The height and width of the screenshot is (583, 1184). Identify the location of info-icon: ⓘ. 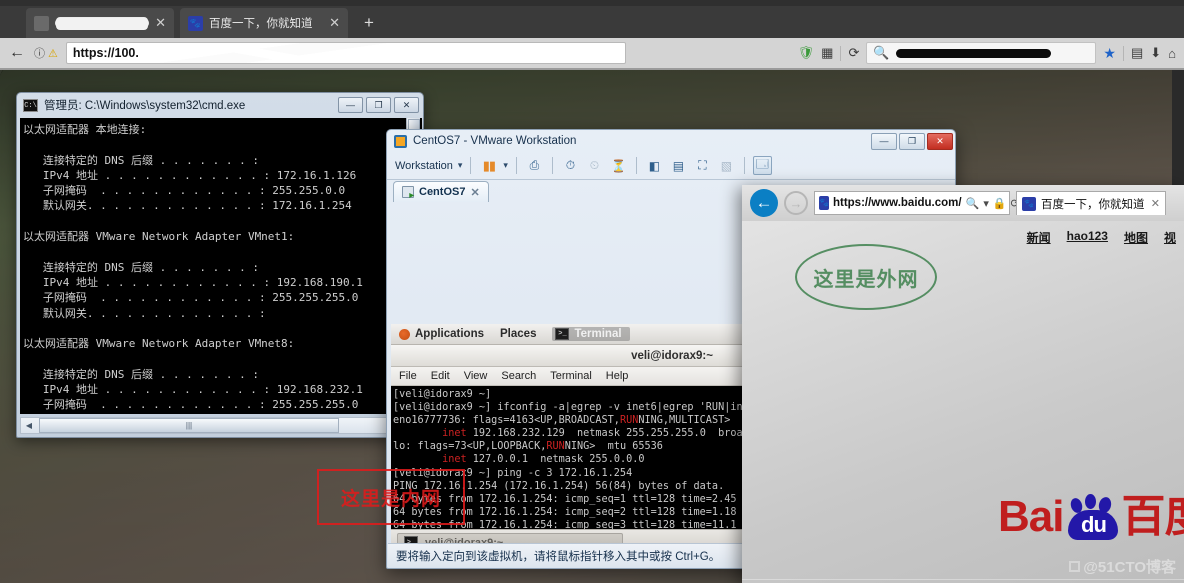
(39, 54).